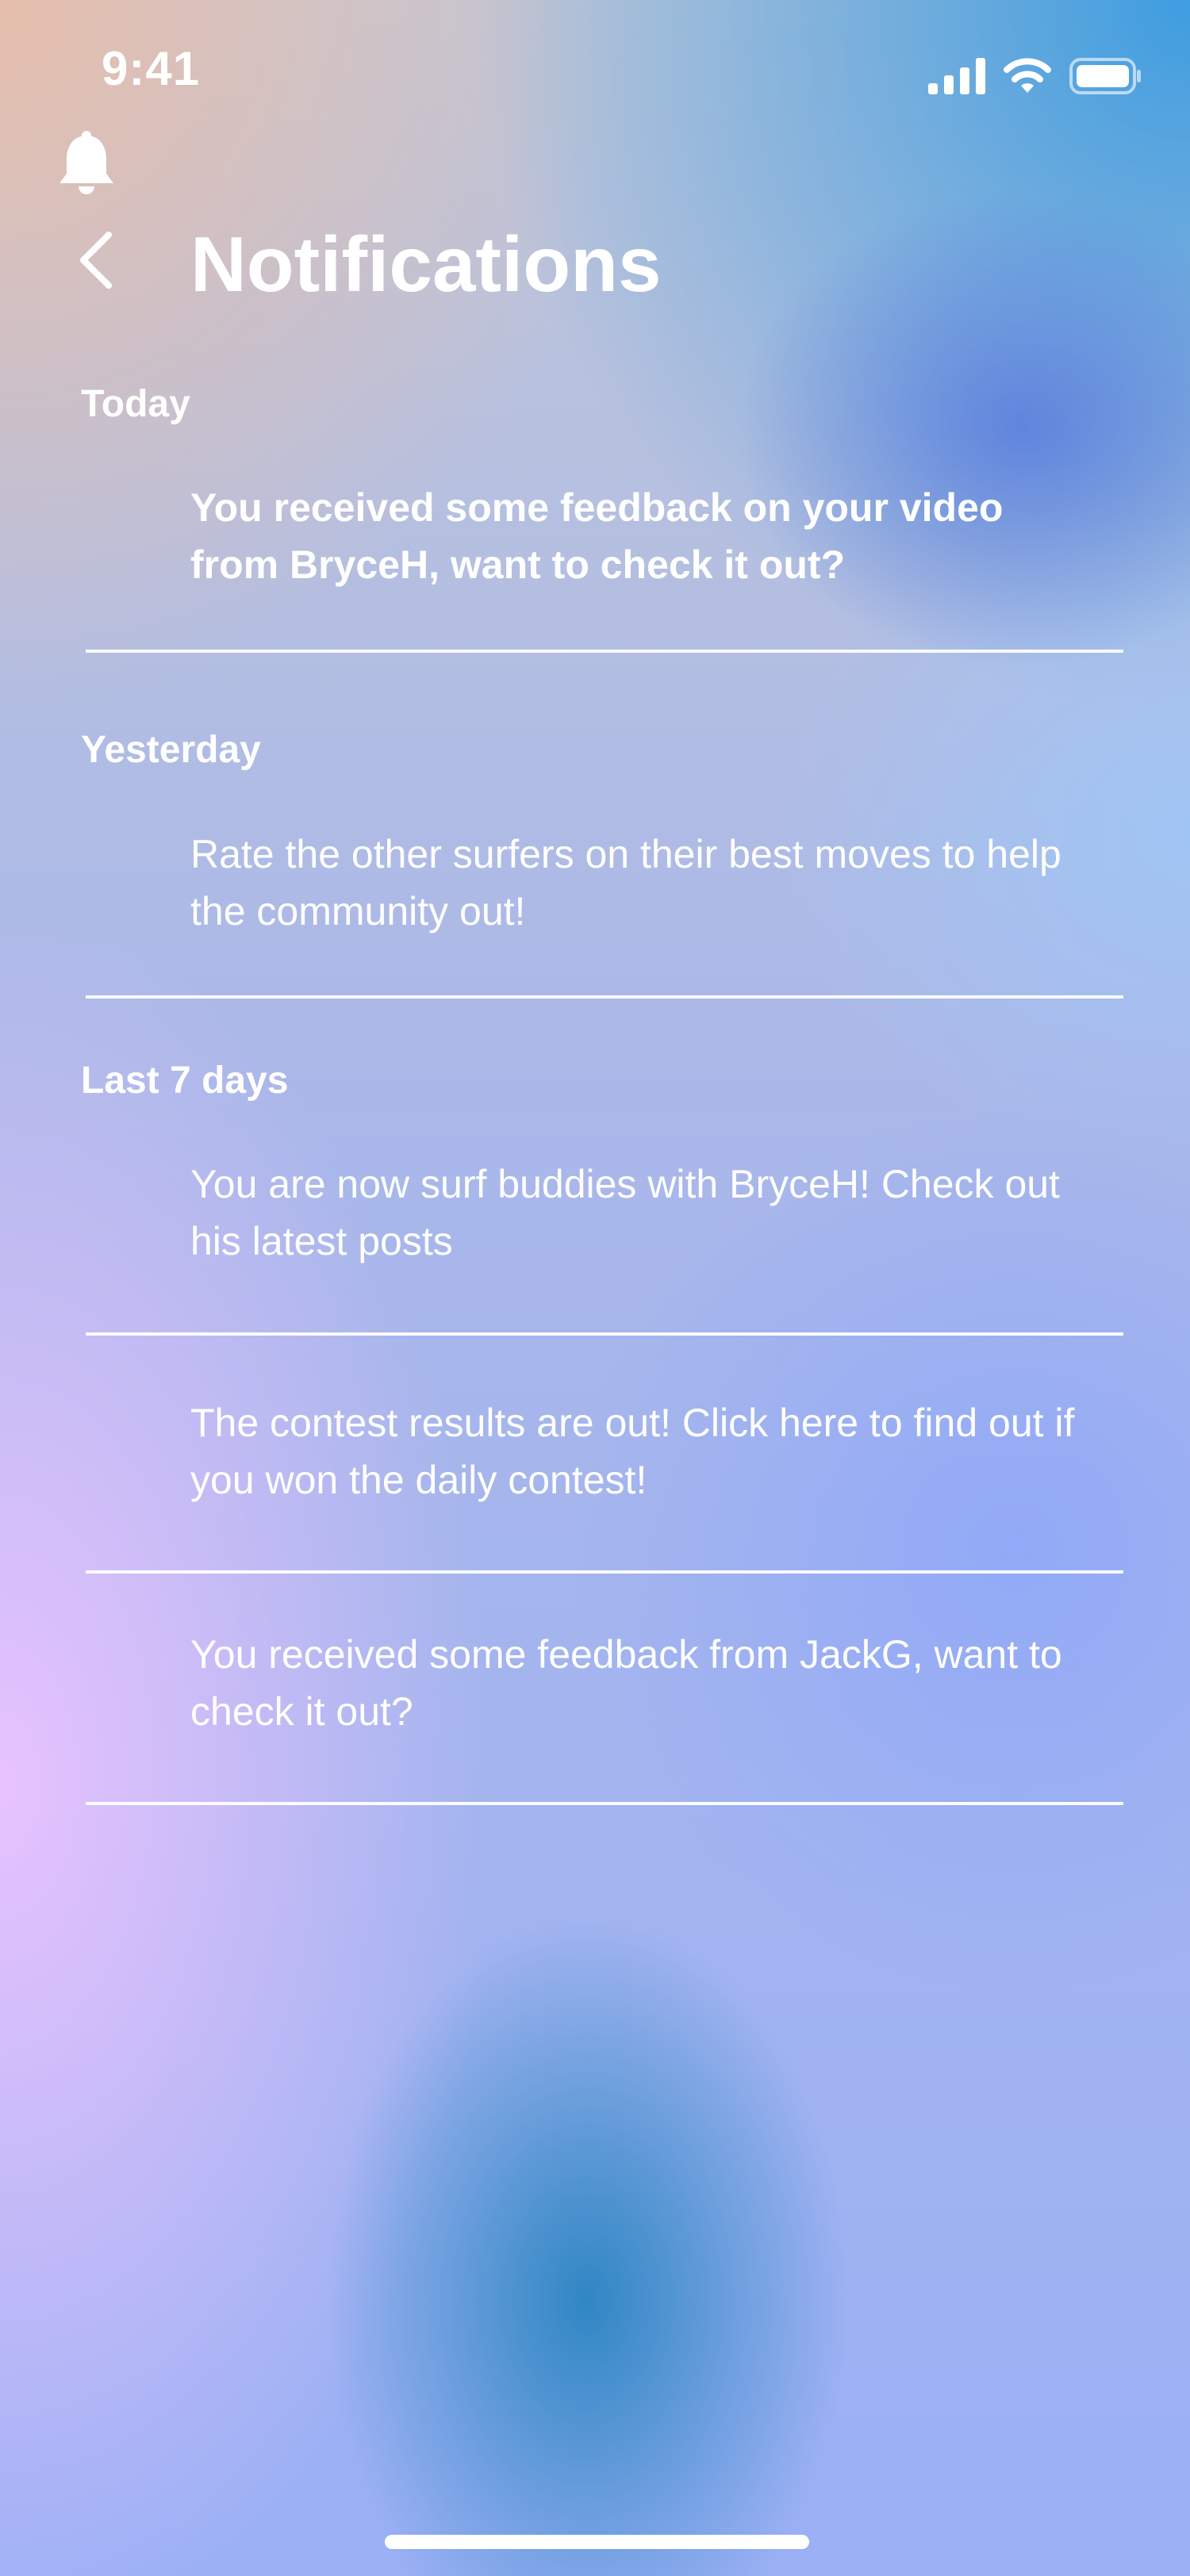  Describe the element at coordinates (597, 2542) in the screenshot. I see `home-indicator` at that location.